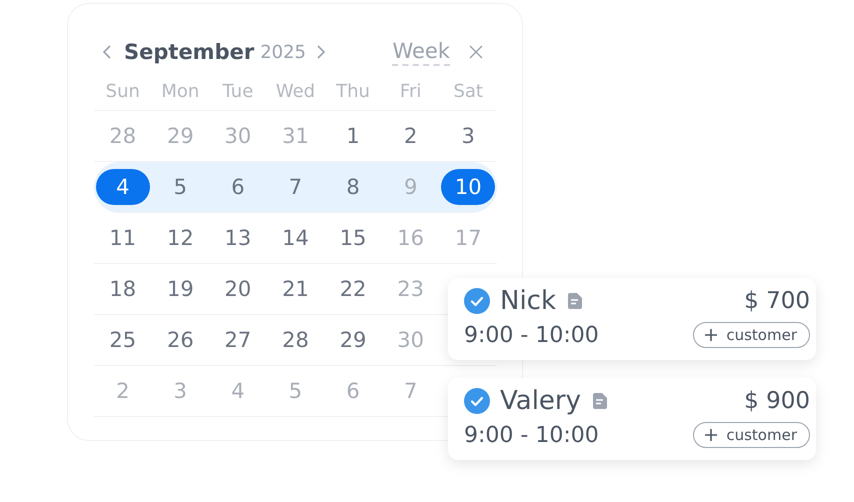 The width and height of the screenshot is (854, 502). Describe the element at coordinates (632, 419) in the screenshot. I see `appointment-card: Valery $ 900 9:00 - 10:00 customer` at that location.